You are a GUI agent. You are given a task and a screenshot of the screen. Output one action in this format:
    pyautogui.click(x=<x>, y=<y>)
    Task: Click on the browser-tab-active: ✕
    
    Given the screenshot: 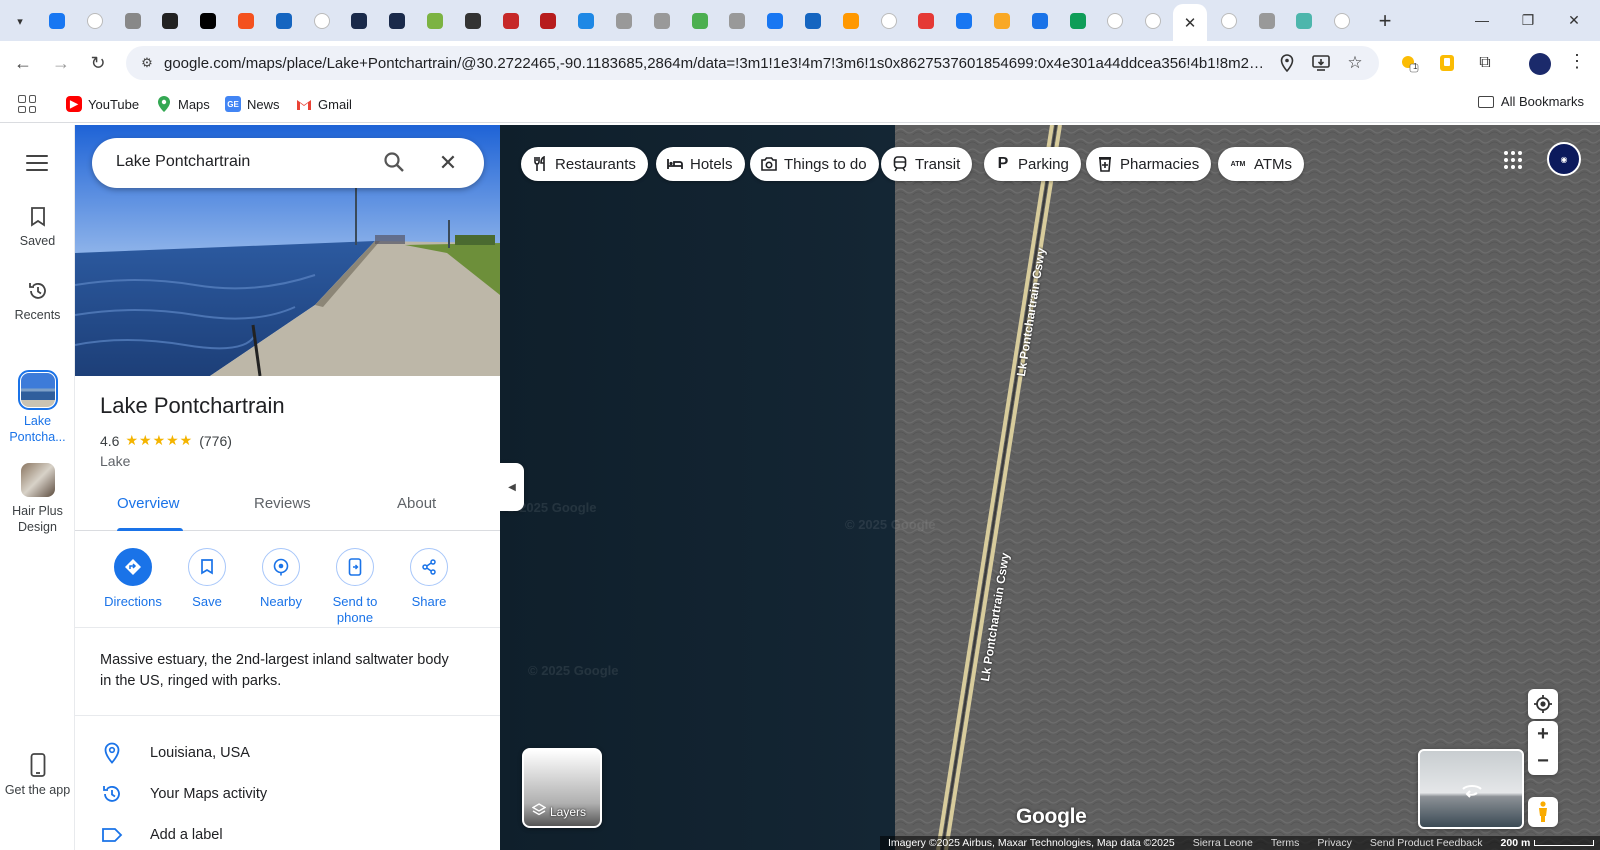 What is the action you would take?
    pyautogui.click(x=1190, y=22)
    